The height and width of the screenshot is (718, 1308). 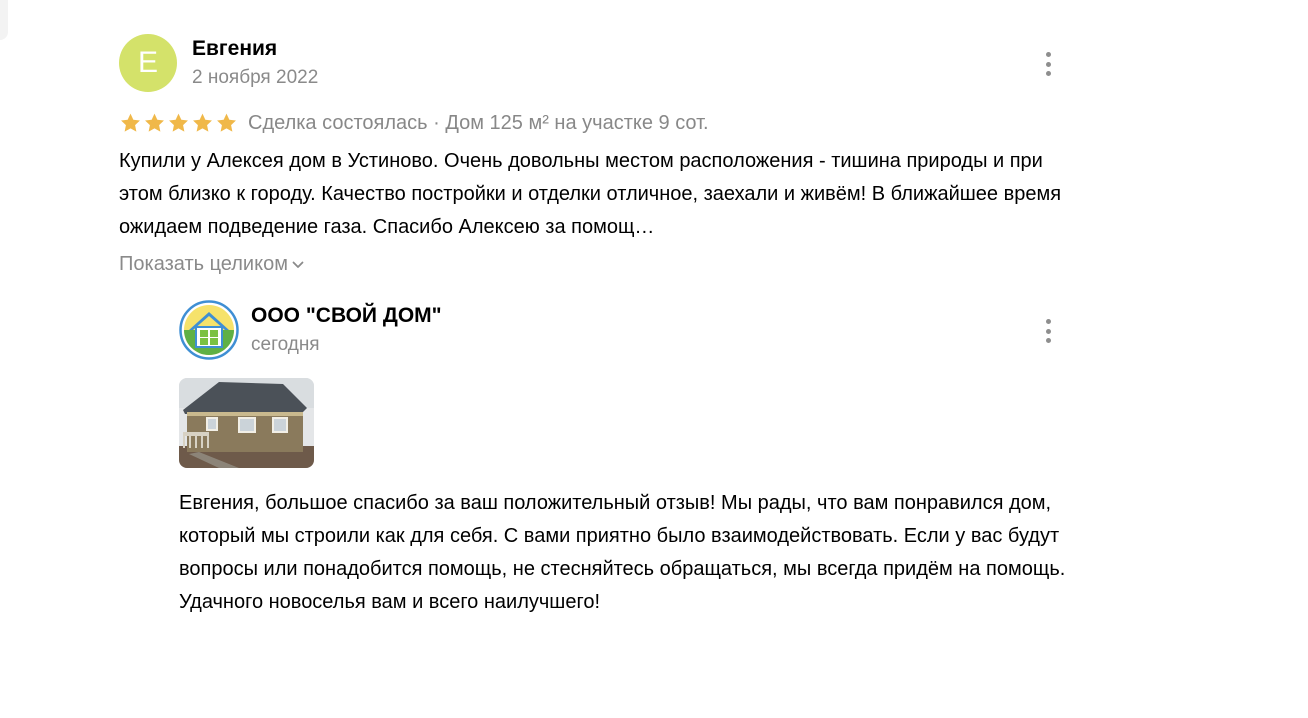 What do you see at coordinates (285, 344) in the screenshot?
I see `reply-date: сегодня` at bounding box center [285, 344].